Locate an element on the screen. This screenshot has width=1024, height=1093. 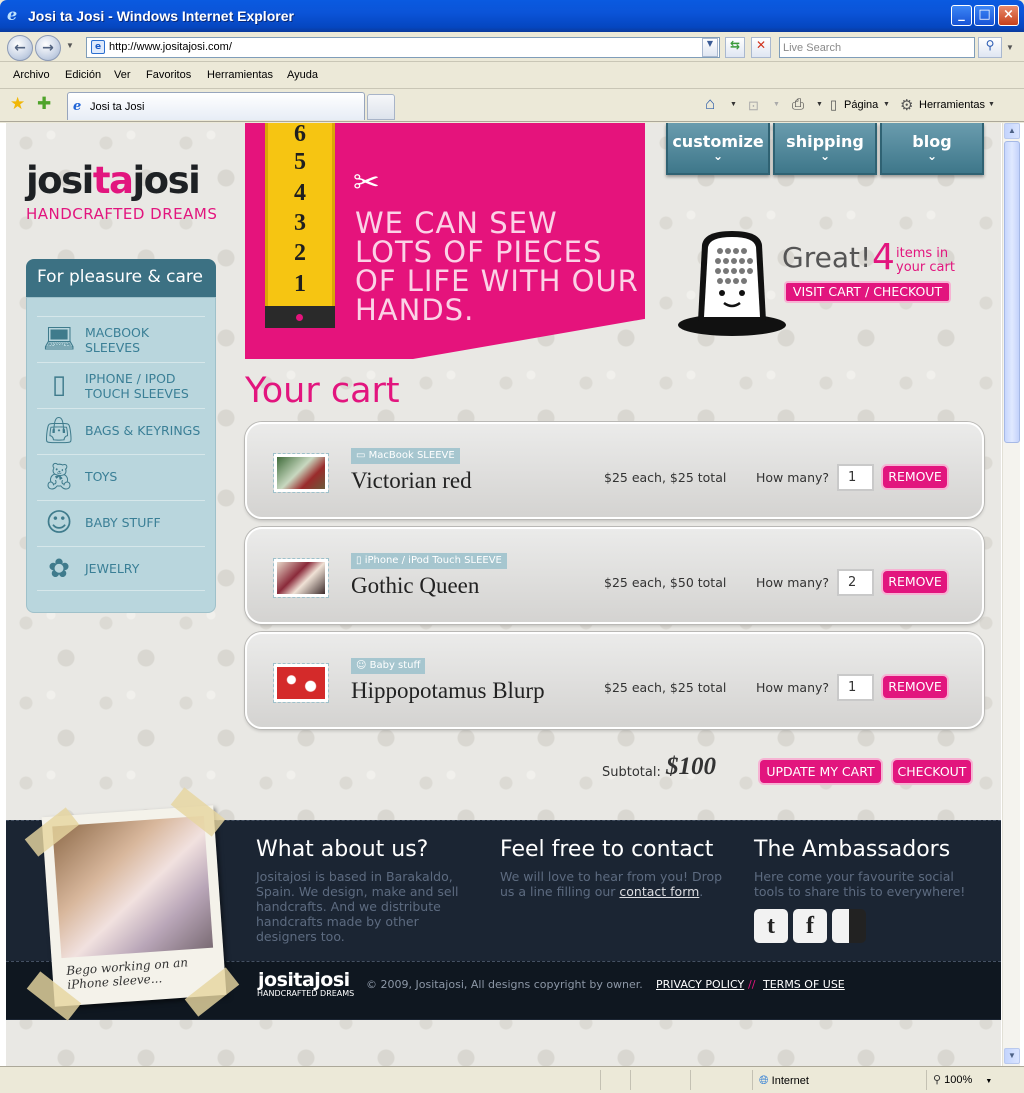
menu-favorites: Favoritos is located at coordinates (168, 75).